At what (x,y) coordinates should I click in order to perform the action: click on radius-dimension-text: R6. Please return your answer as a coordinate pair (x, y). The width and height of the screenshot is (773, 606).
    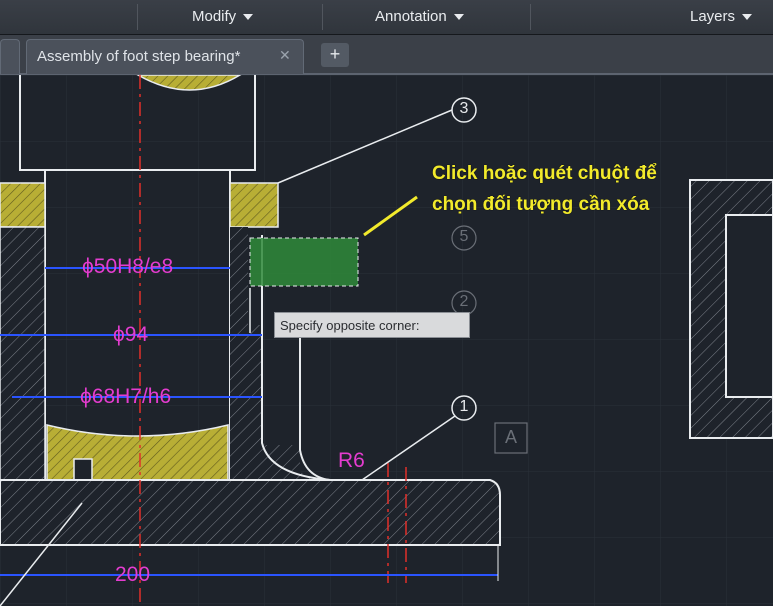
    Looking at the image, I should click on (351, 460).